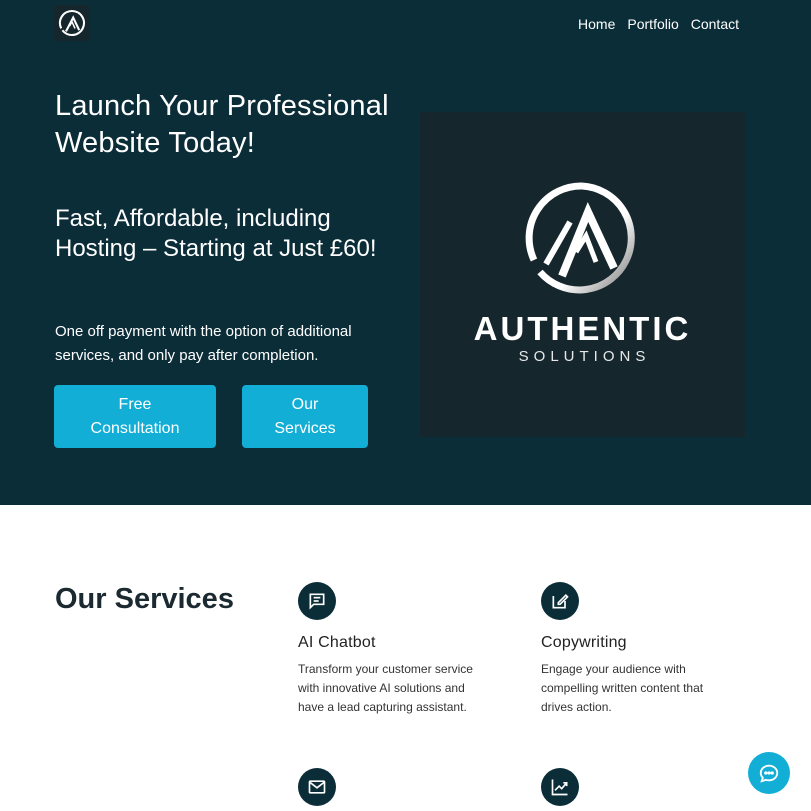 The width and height of the screenshot is (811, 811). I want to click on edit-icon, so click(560, 601).